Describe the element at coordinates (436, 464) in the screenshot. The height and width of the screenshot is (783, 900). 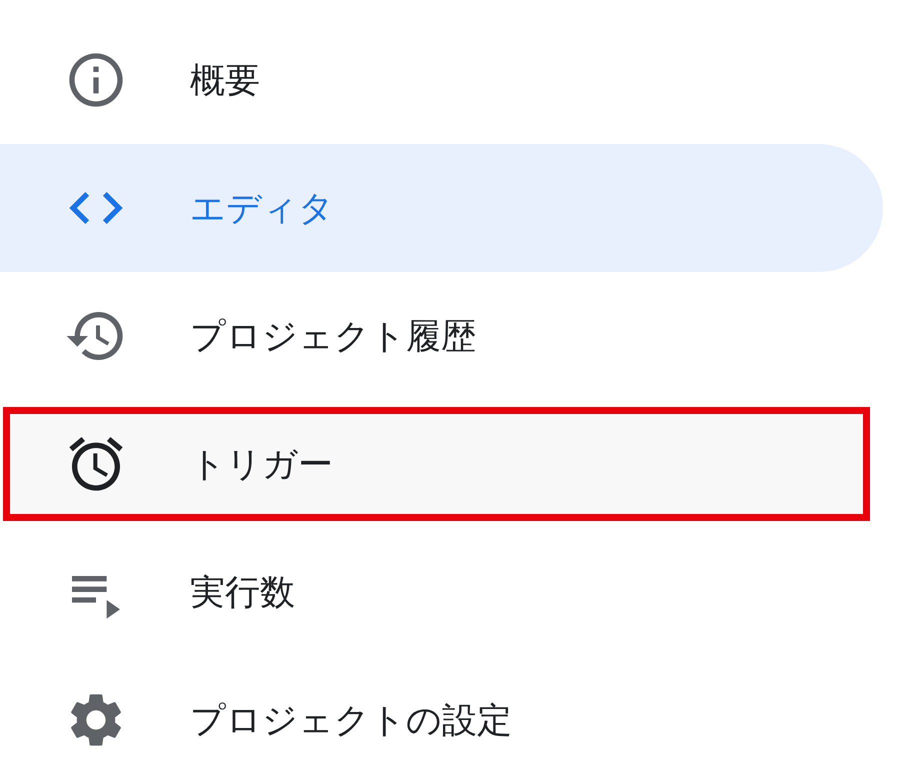
I see `nav-item: トリガー` at that location.